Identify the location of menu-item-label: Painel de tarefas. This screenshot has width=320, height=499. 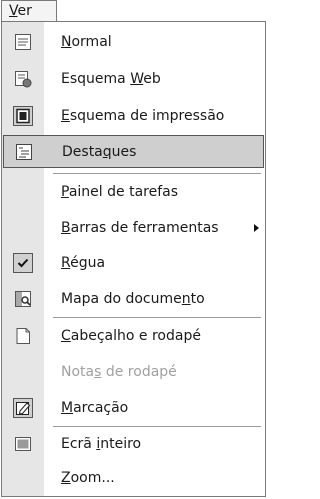
(120, 192).